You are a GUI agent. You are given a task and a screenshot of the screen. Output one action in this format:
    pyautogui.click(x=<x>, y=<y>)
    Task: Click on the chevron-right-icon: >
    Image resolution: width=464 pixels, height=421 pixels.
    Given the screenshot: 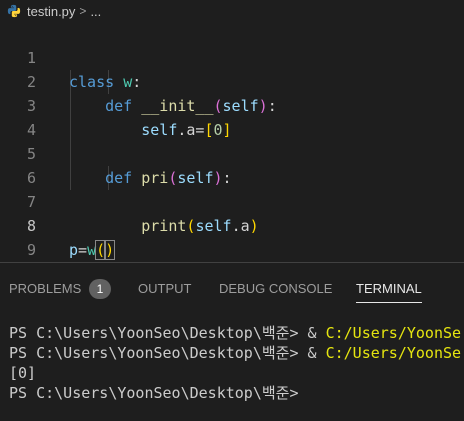 What is the action you would take?
    pyautogui.click(x=83, y=11)
    